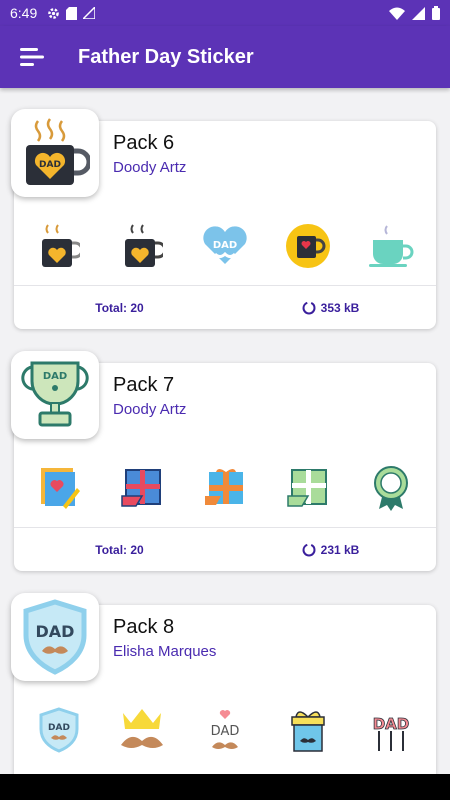  What do you see at coordinates (89, 13) in the screenshot?
I see `signal-icon` at bounding box center [89, 13].